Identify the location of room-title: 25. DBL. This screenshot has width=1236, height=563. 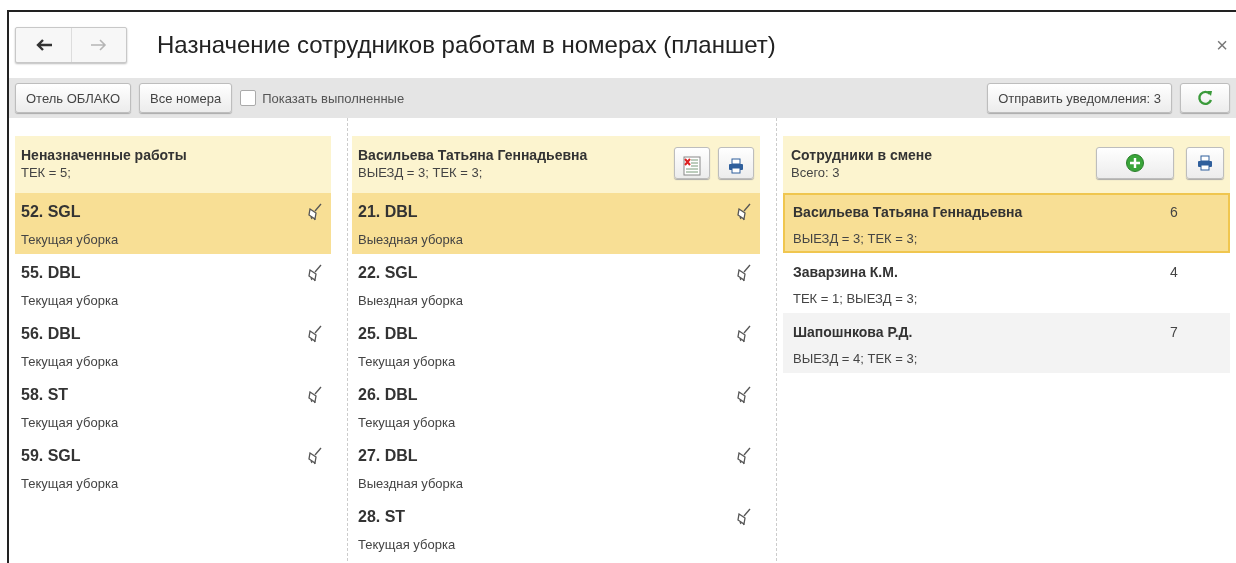
(388, 334).